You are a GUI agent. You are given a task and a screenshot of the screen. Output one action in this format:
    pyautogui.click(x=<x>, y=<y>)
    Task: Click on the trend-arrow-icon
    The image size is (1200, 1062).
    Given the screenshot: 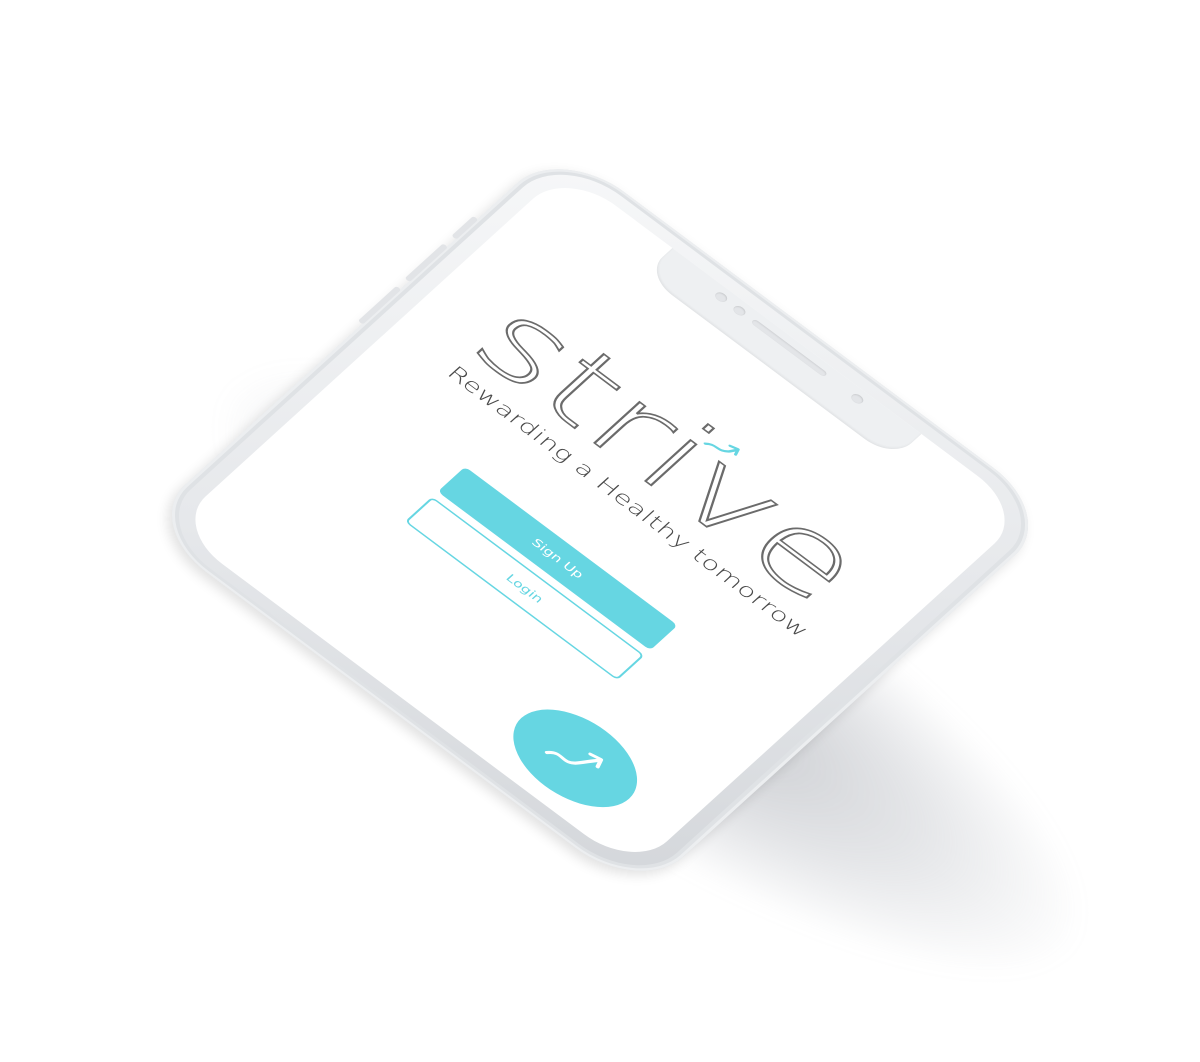 What is the action you would take?
    pyautogui.click(x=574, y=759)
    